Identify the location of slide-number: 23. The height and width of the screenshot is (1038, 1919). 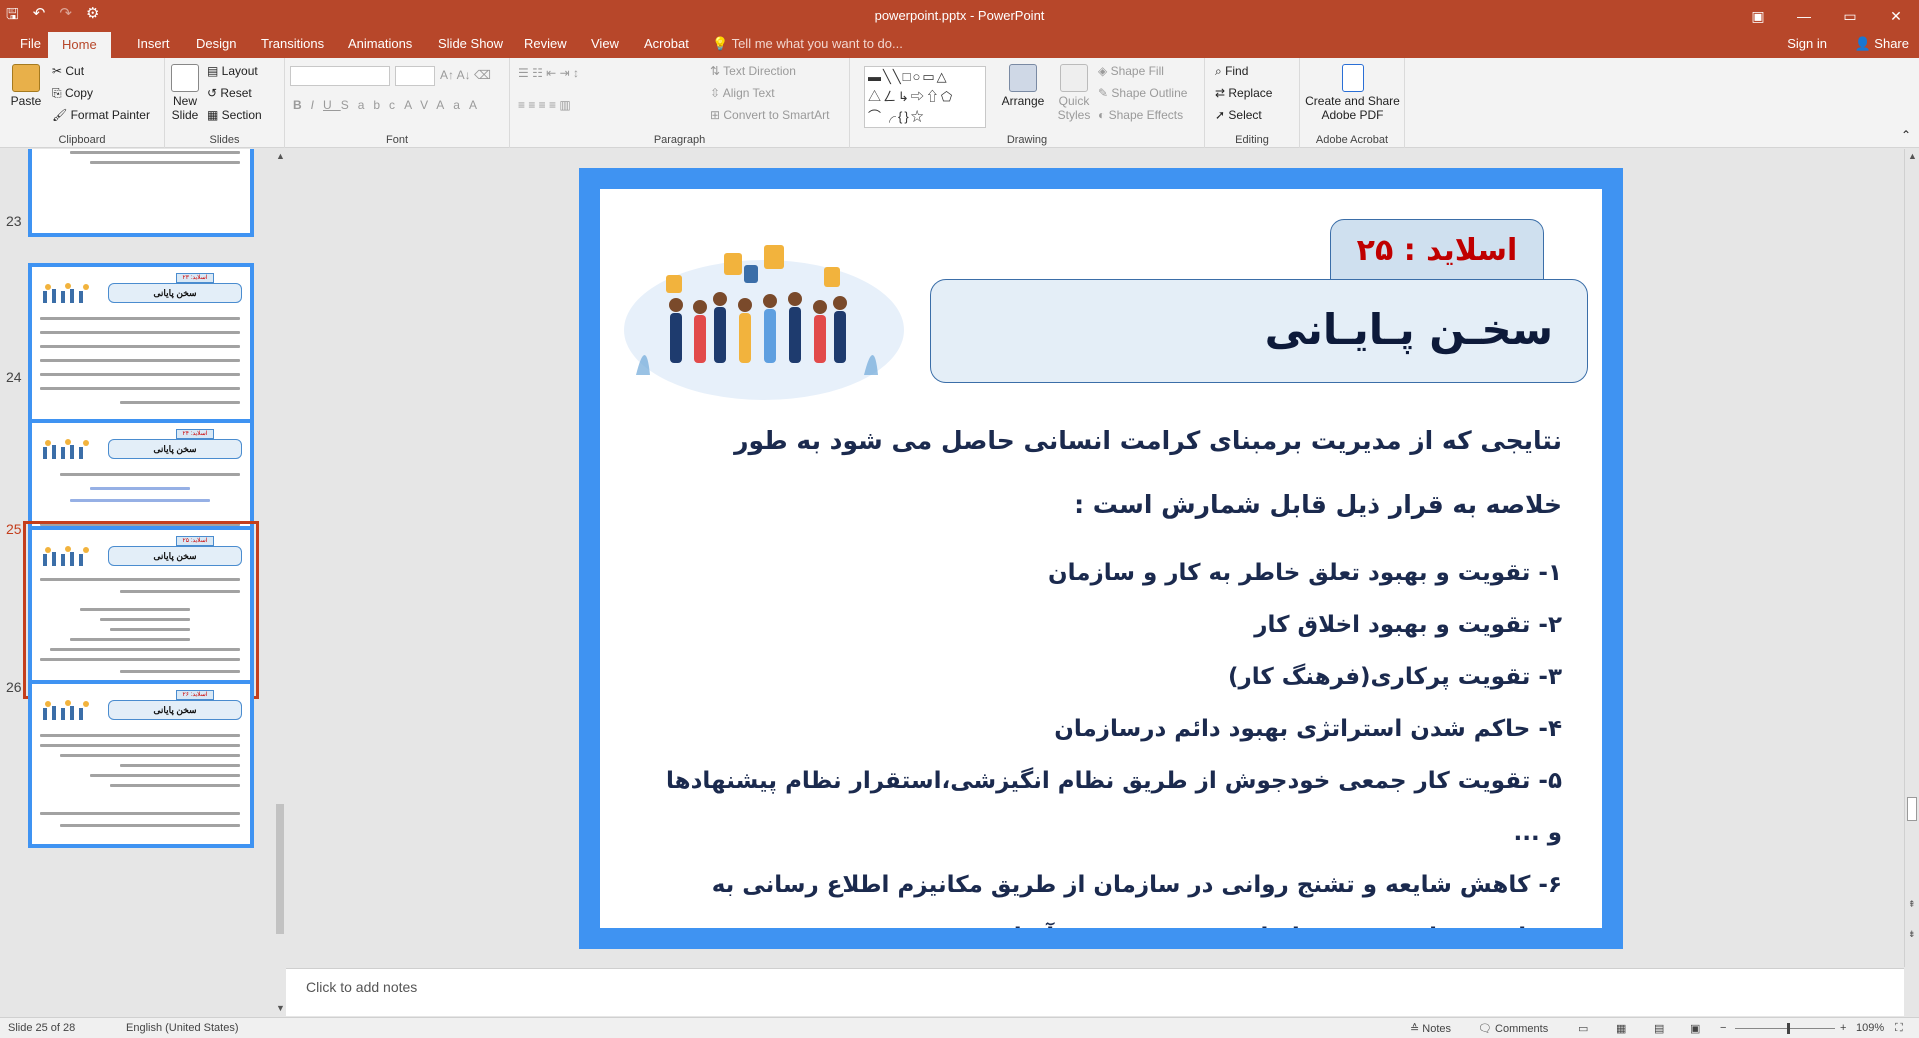
(14, 221).